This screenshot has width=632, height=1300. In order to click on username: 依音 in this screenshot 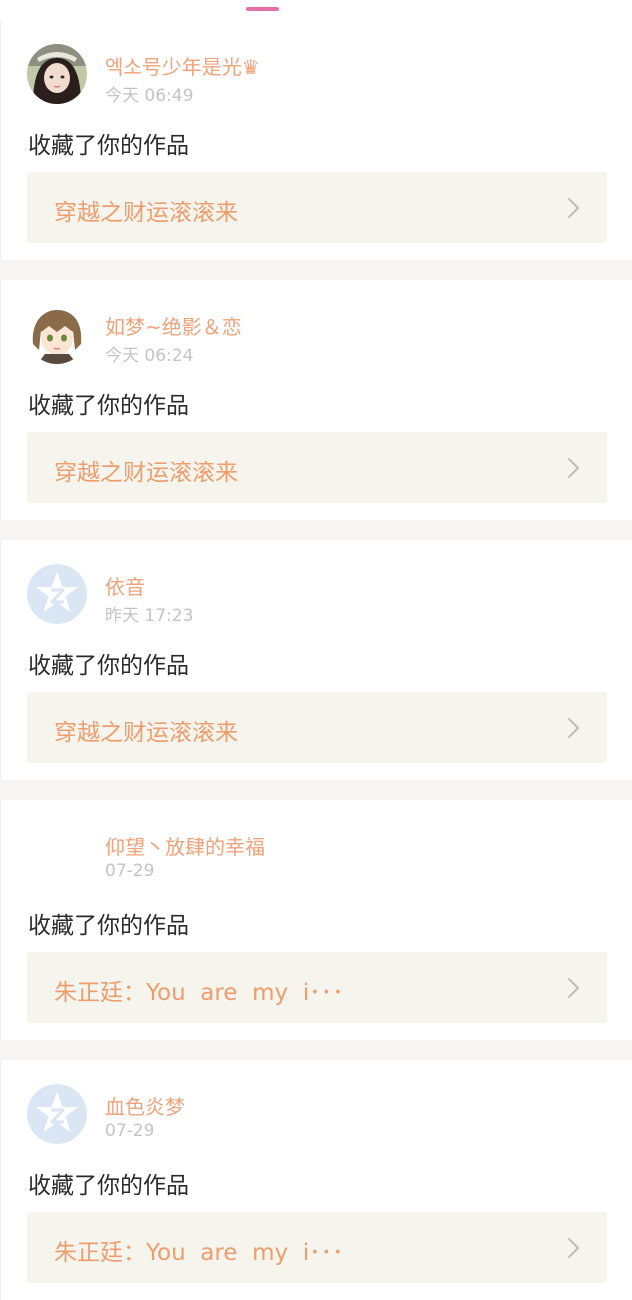, I will do `click(125, 585)`.